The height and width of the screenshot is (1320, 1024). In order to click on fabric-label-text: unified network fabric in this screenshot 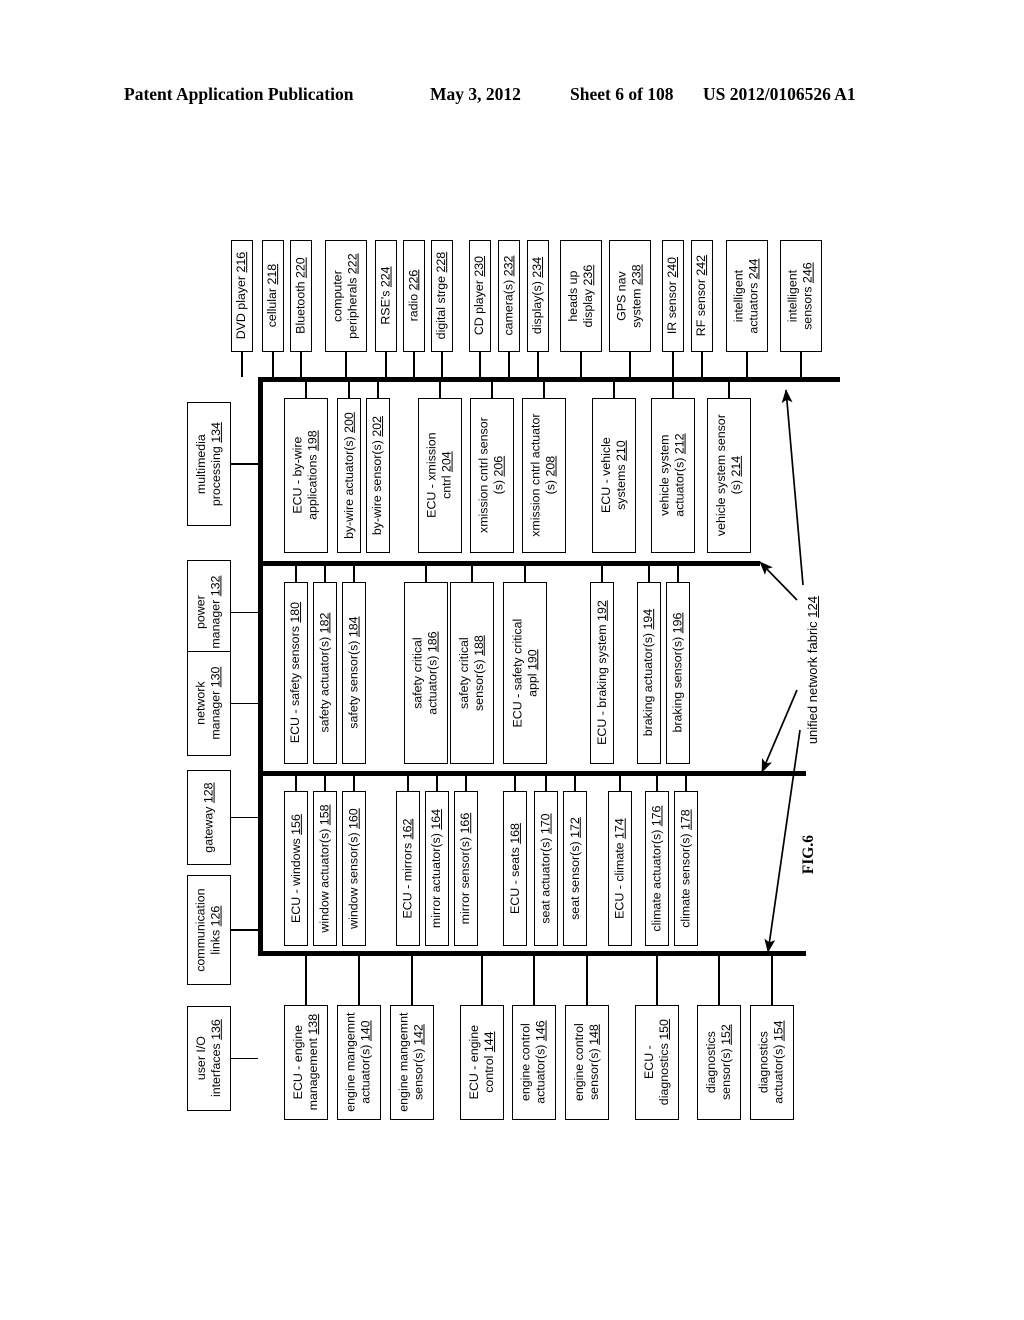, I will do `click(812, 683)`.